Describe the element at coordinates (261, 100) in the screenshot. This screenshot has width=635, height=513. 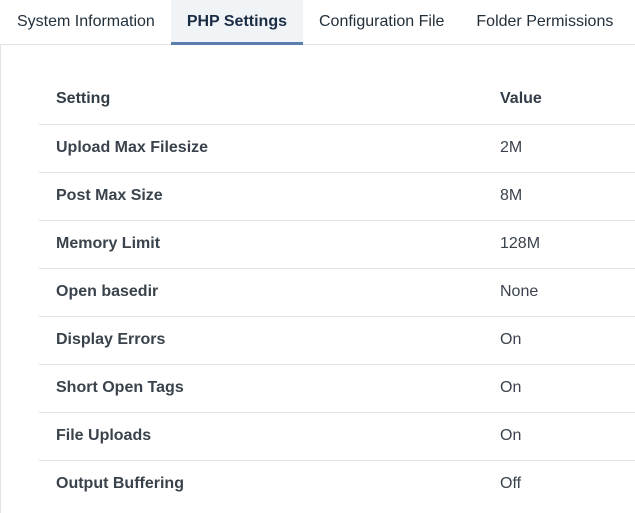
I see `column-header-setting: Setting` at that location.